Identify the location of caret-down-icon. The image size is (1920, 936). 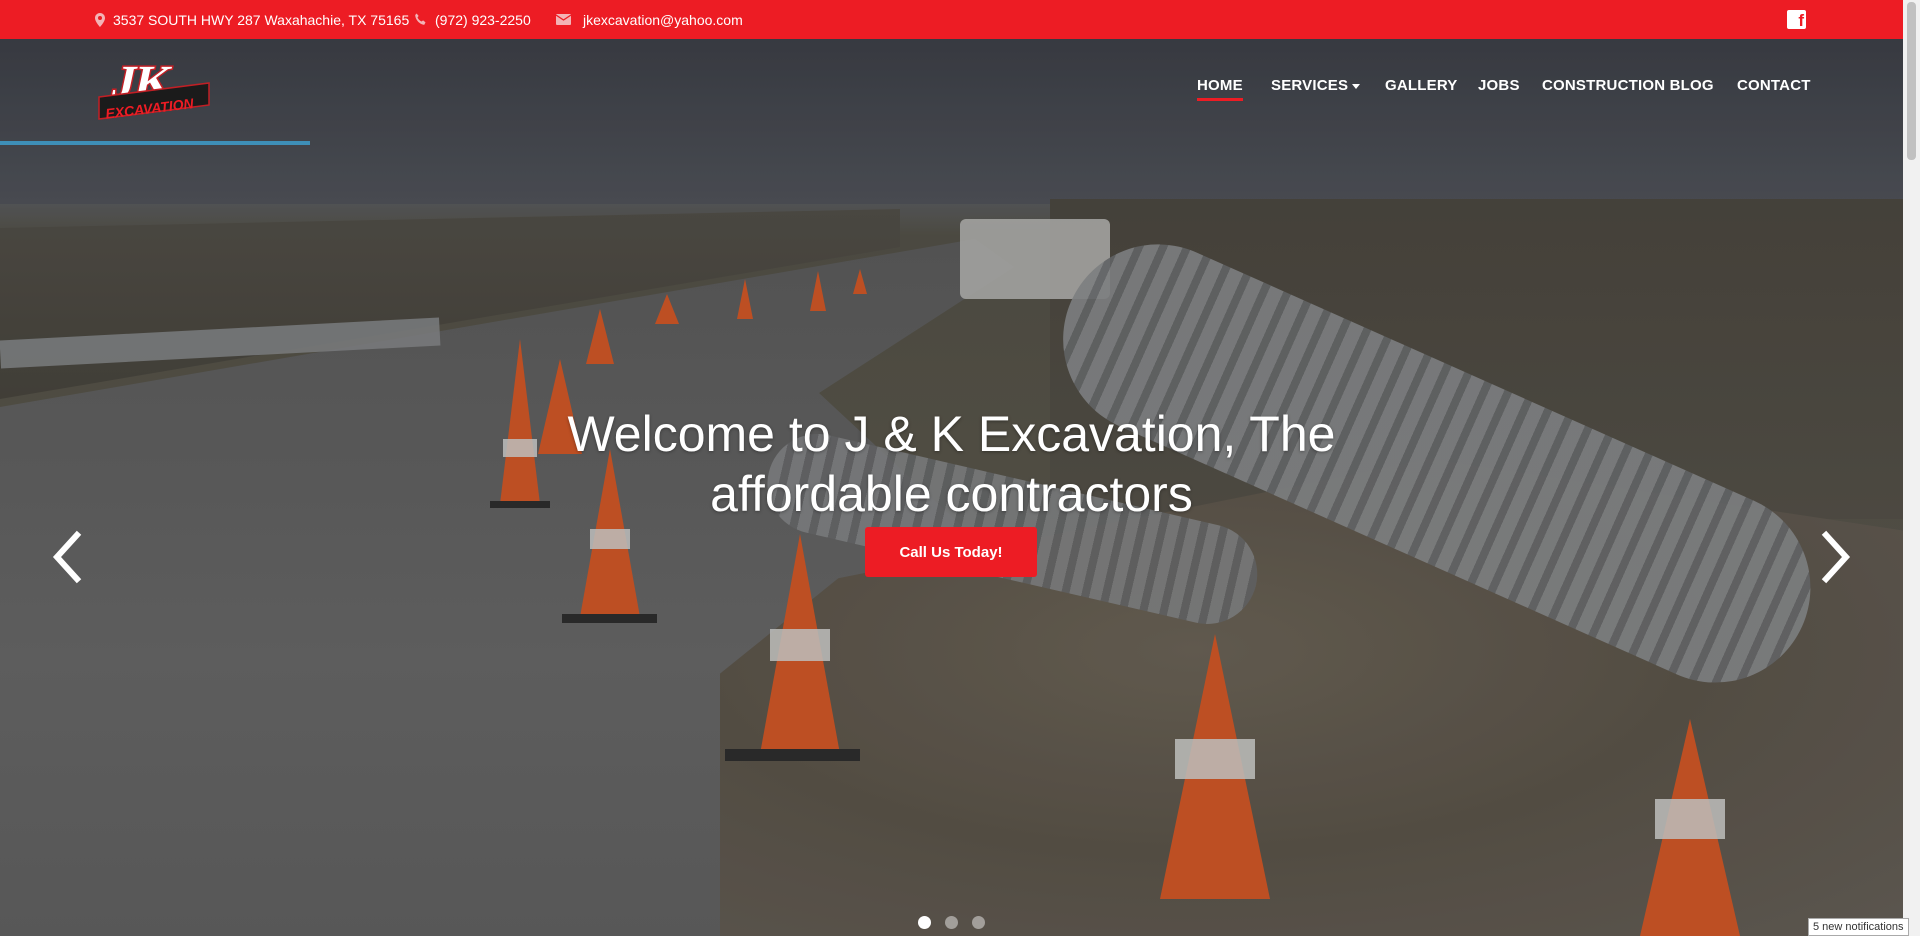
(1356, 86).